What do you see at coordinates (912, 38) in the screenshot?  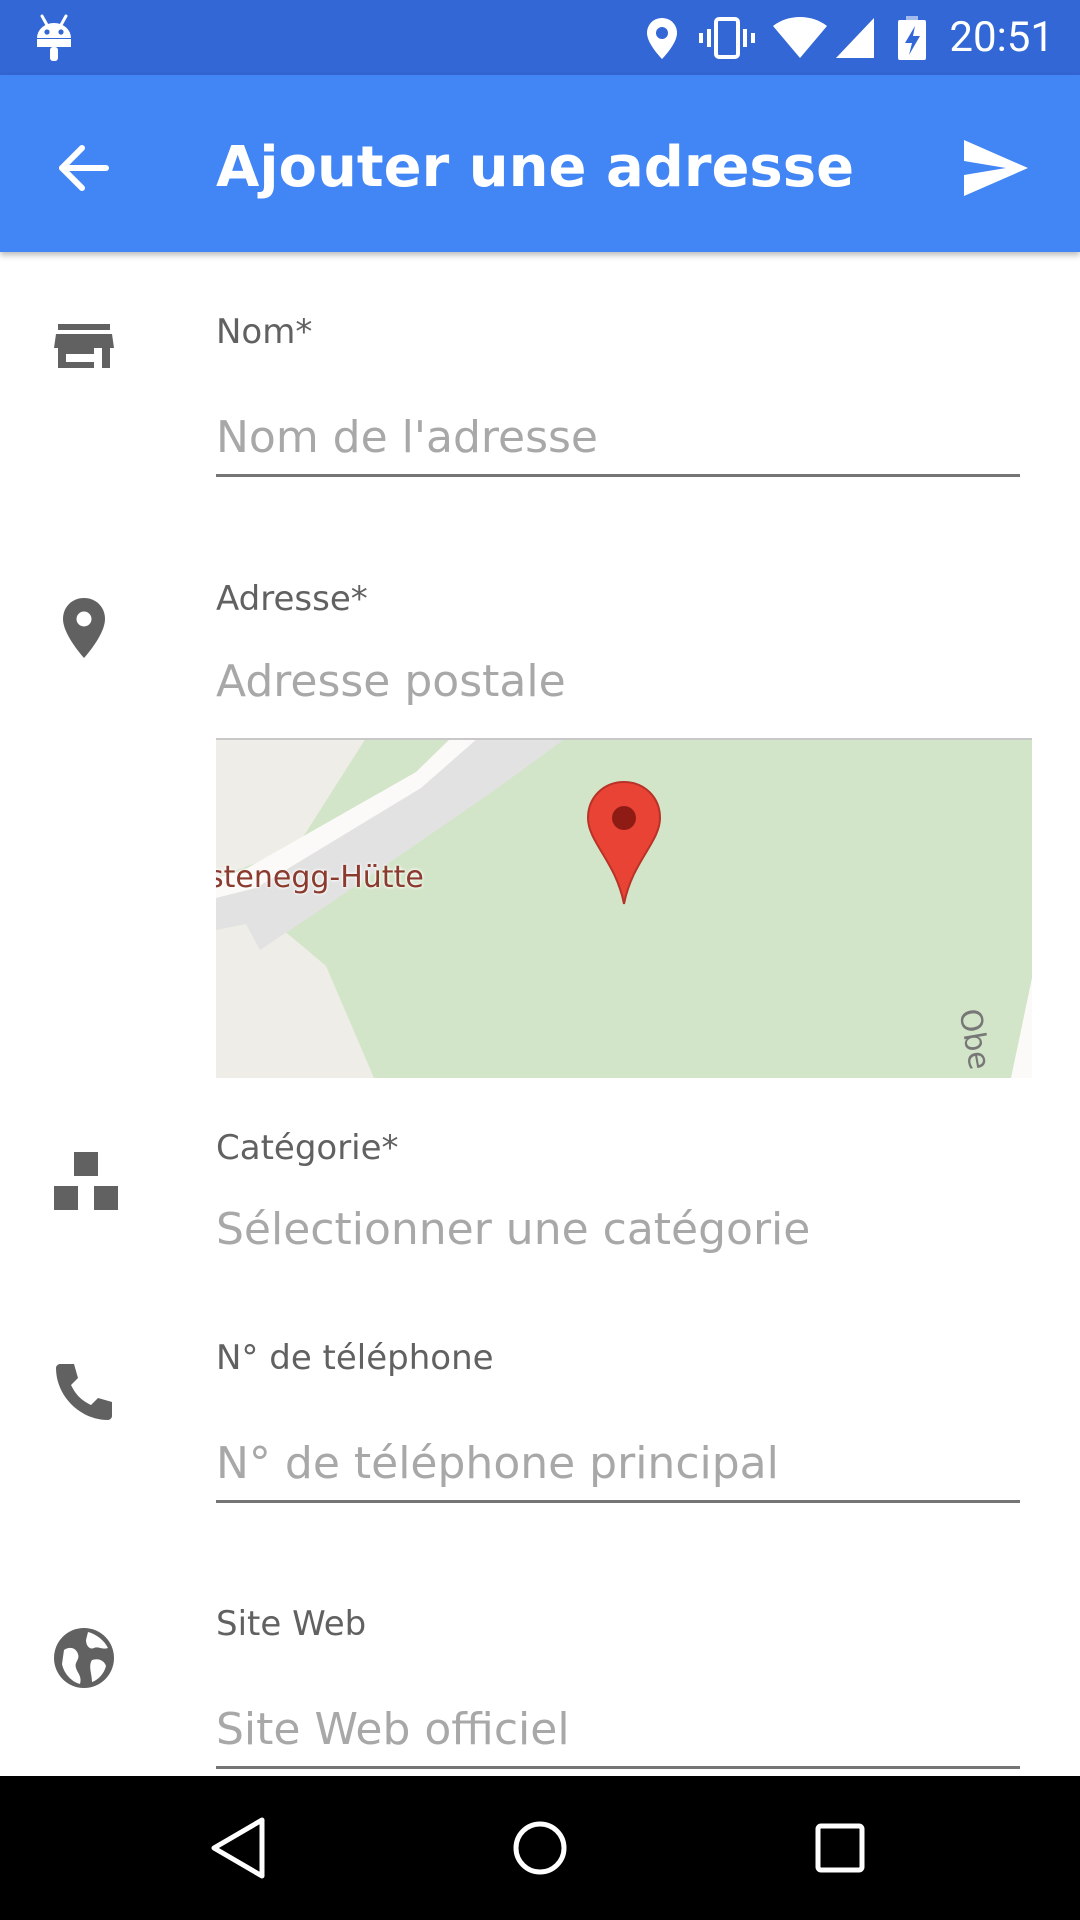 I see `battery-charging-icon` at bounding box center [912, 38].